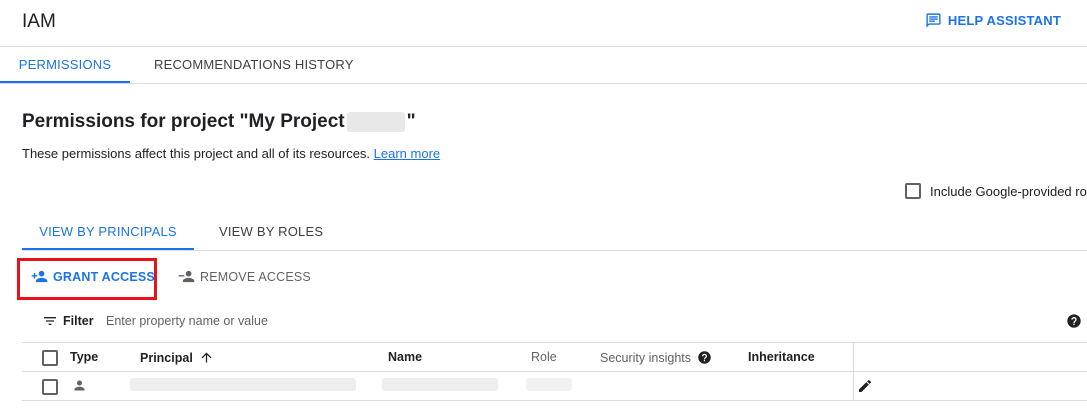 This screenshot has height=411, width=1087. Describe the element at coordinates (78, 321) in the screenshot. I see `filter-label: Filter` at that location.